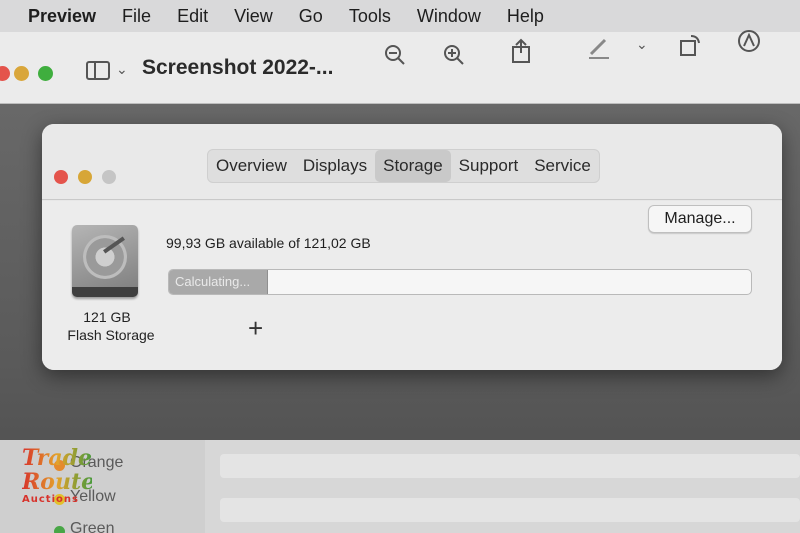  Describe the element at coordinates (255, 328) in the screenshot. I see `add-icon: +` at that location.